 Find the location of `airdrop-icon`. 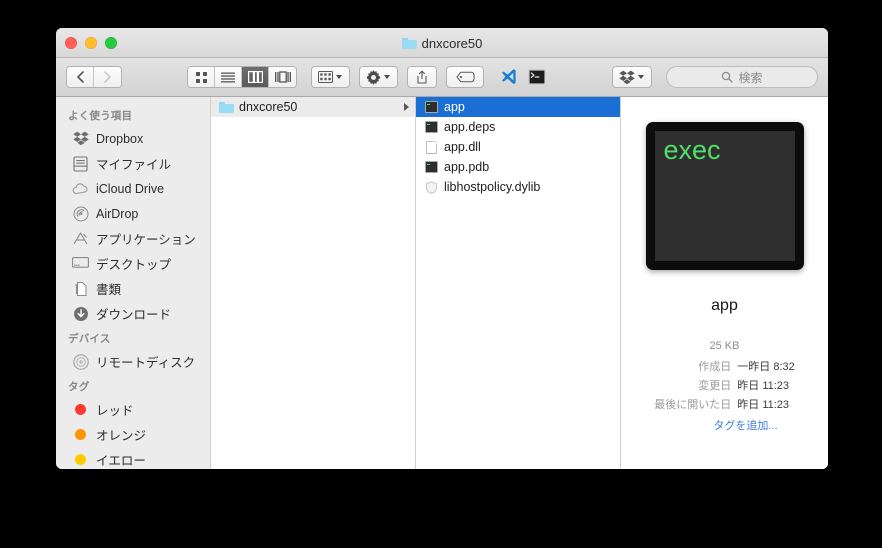

airdrop-icon is located at coordinates (80, 213).